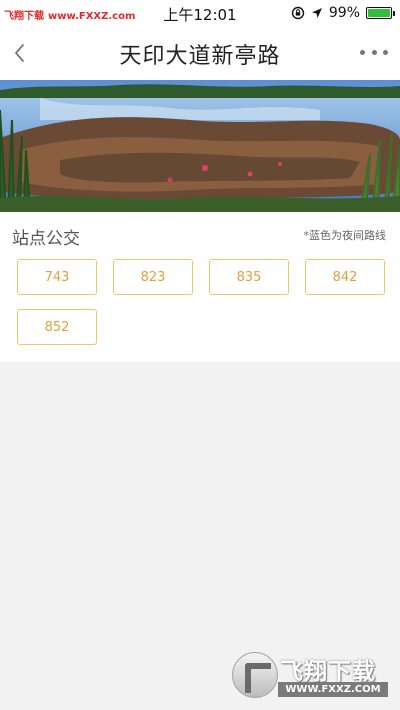 The image size is (400, 710). Describe the element at coordinates (21, 53) in the screenshot. I see `chevron-left-icon` at that location.